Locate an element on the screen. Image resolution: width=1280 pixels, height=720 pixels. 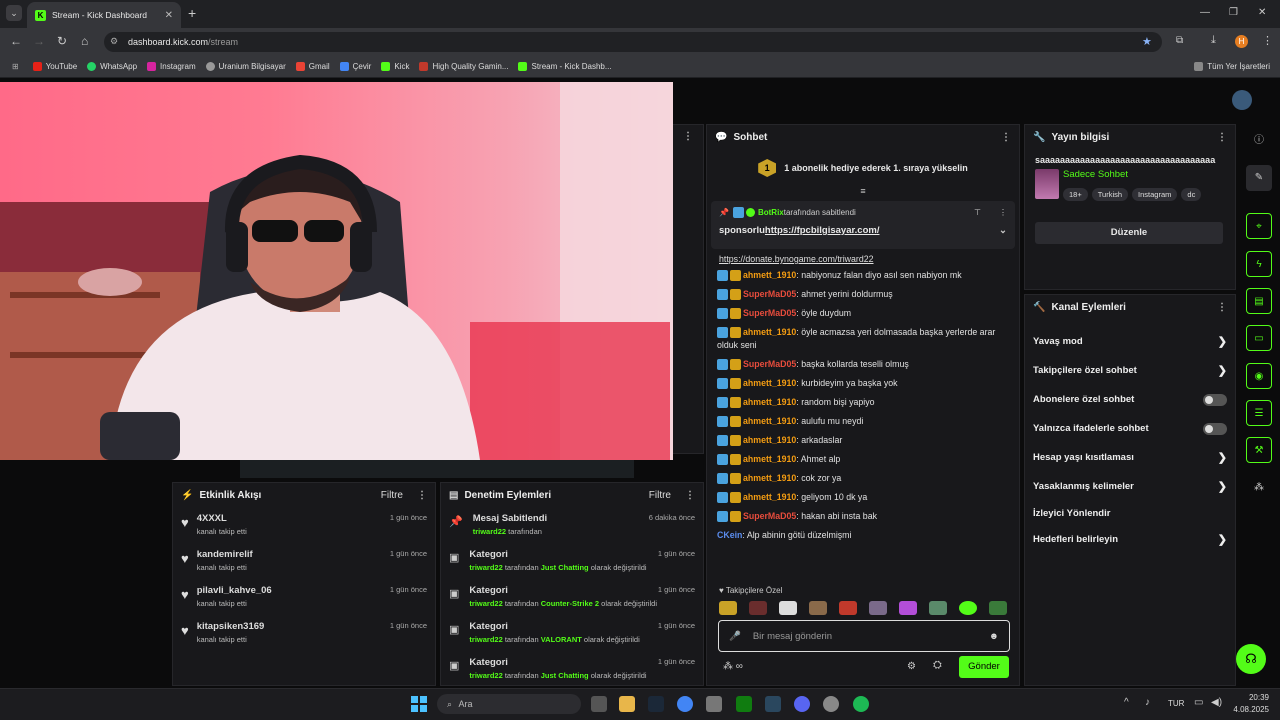
channel-action-item: Hesap yaşı kısıtlaması ❯ is located at coordinates (1130, 457).